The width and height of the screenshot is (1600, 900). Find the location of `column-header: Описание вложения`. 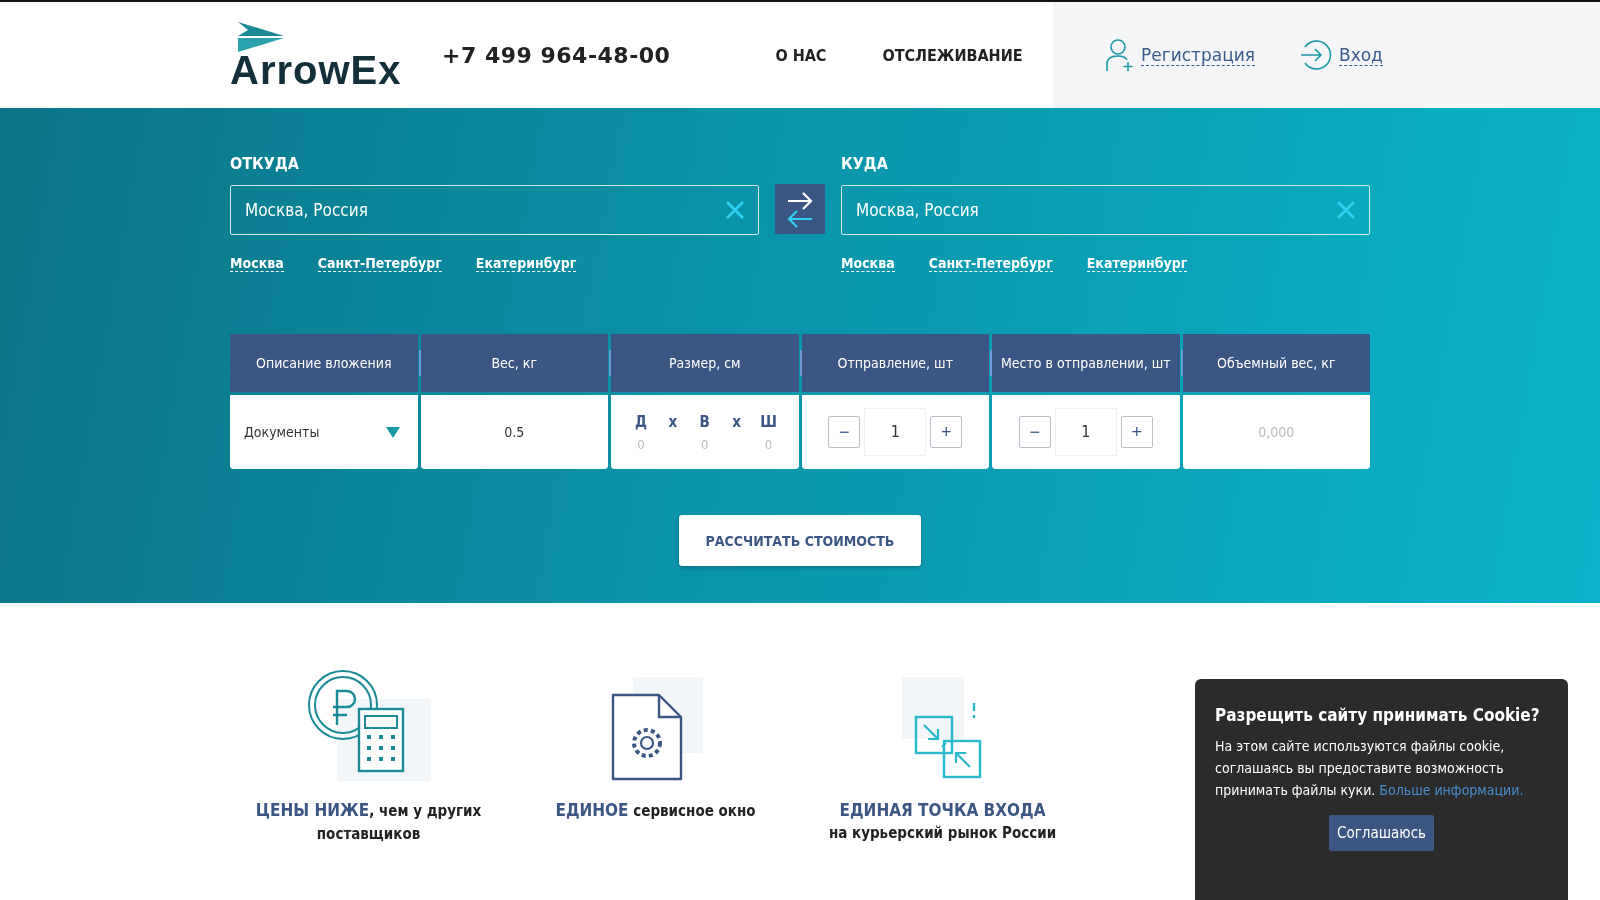

column-header: Описание вложения is located at coordinates (324, 363).